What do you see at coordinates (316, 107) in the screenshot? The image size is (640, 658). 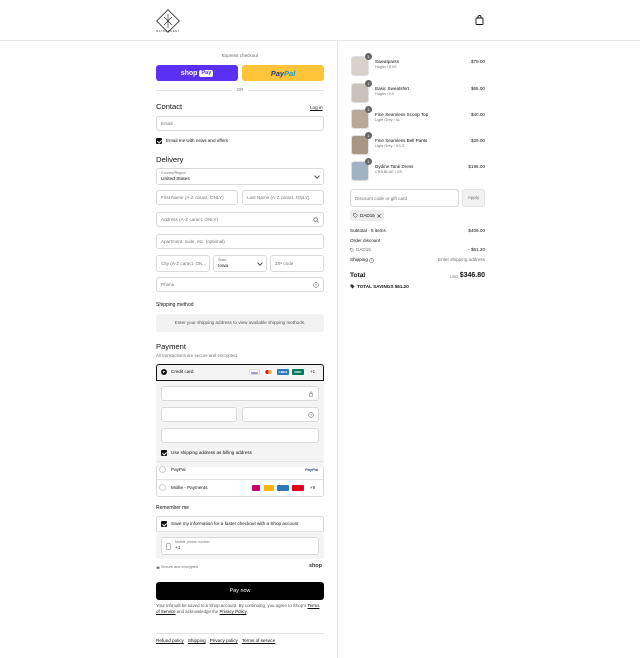 I see `login-link: Log in` at bounding box center [316, 107].